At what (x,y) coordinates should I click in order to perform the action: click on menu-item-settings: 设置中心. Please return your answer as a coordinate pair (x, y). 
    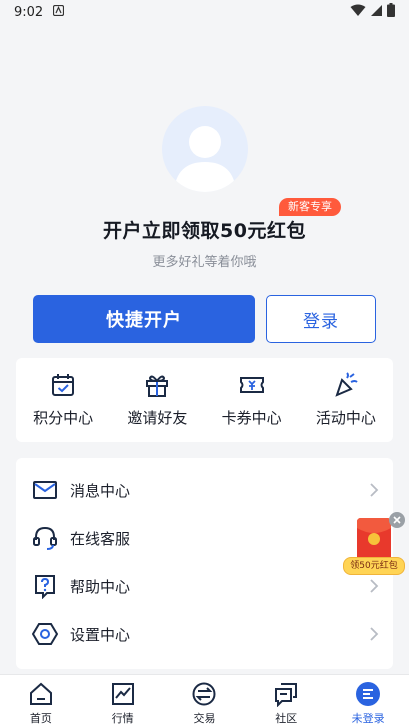
    Looking at the image, I should click on (204, 634).